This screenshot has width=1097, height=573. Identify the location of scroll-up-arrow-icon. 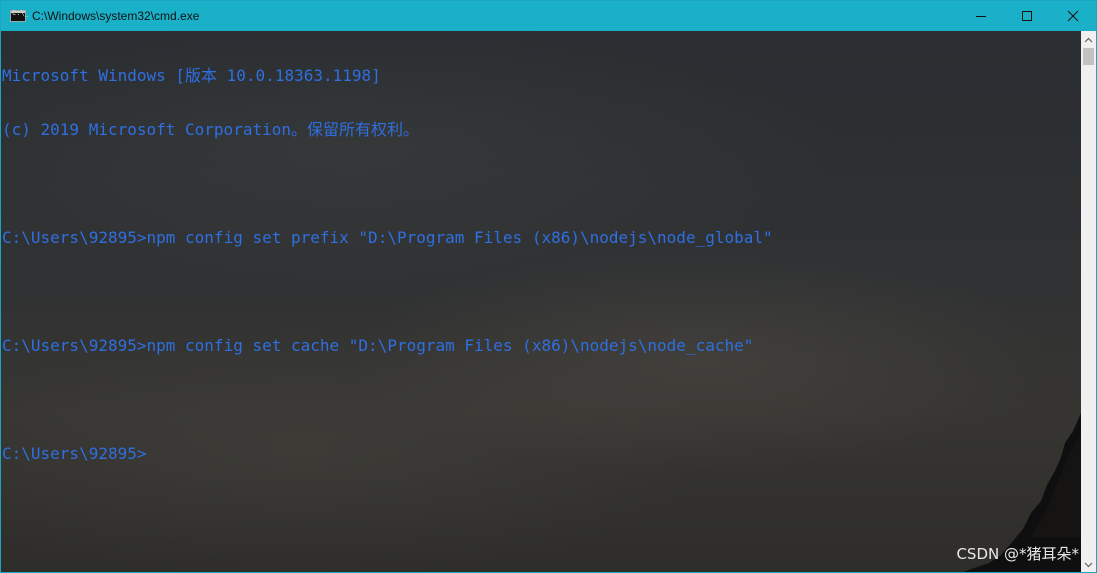
(1088, 39).